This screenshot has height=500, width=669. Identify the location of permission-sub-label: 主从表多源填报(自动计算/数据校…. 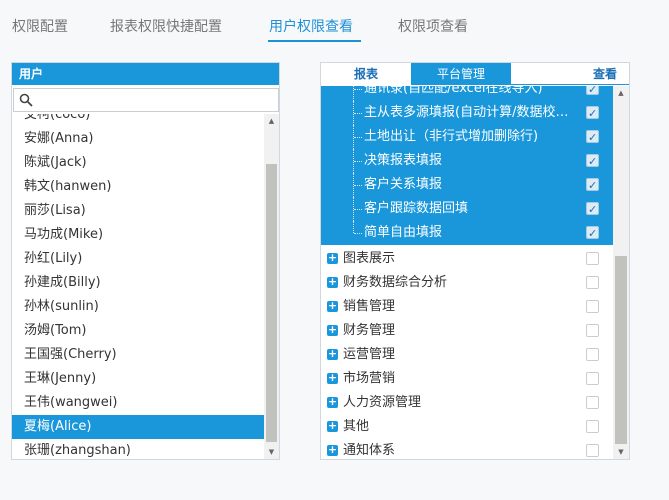
(466, 112).